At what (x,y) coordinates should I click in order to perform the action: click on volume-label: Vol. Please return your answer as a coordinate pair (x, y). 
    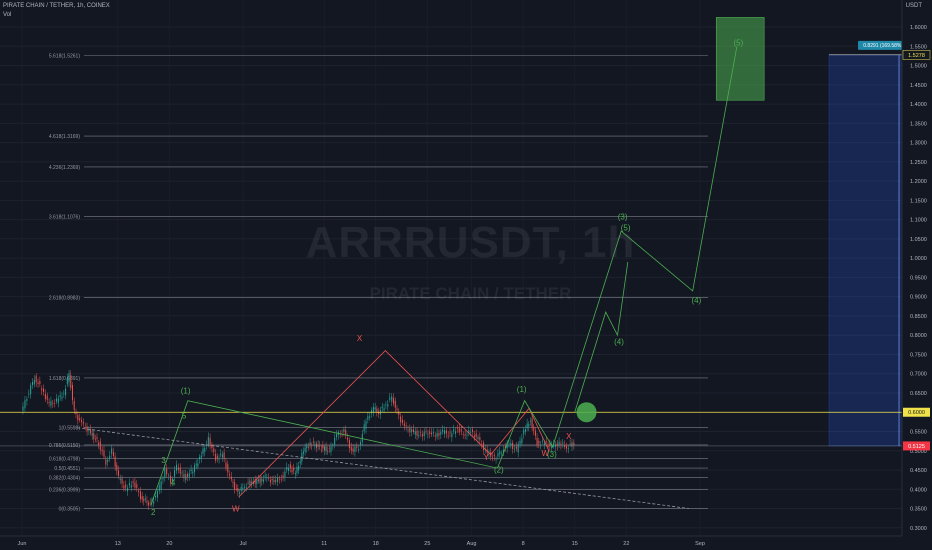
    Looking at the image, I should click on (7, 15).